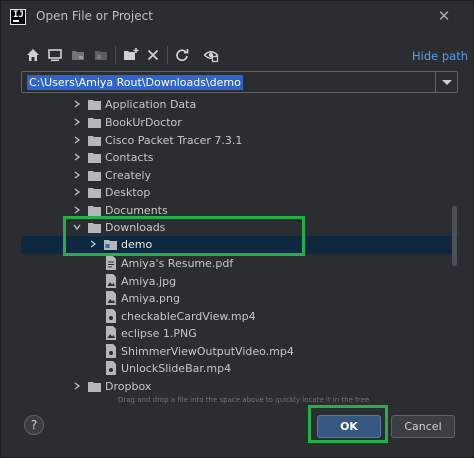  What do you see at coordinates (94, 16) in the screenshot?
I see `window-title: Open File or Project` at bounding box center [94, 16].